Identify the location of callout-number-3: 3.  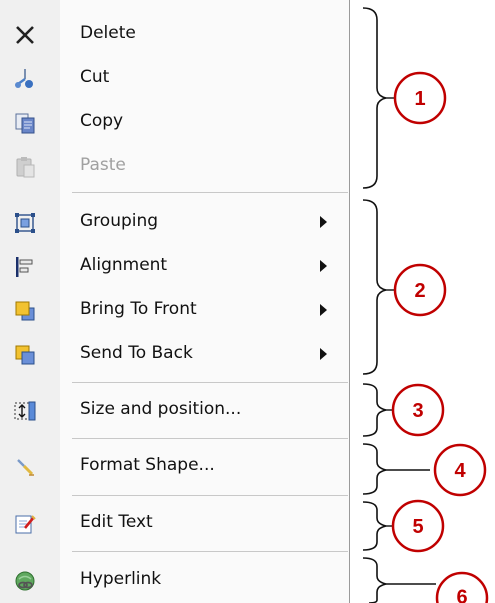
(417, 411).